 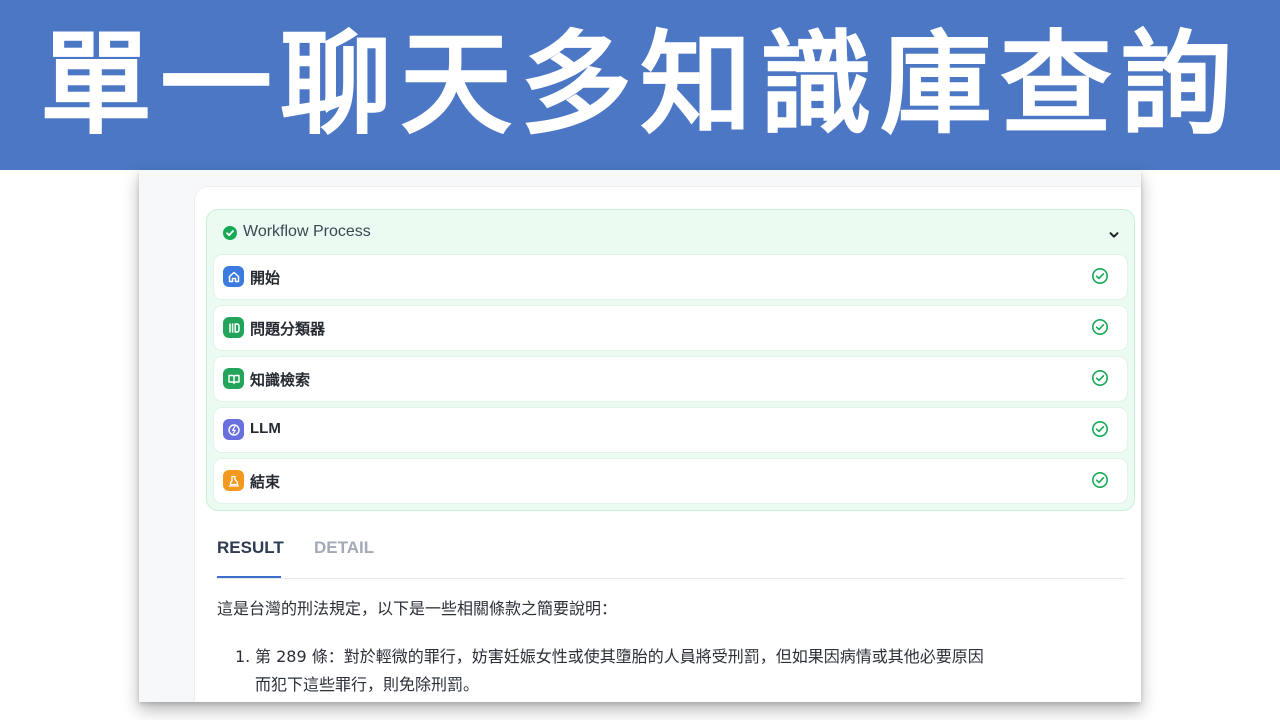 What do you see at coordinates (670, 232) in the screenshot?
I see `workflow-header: Workflow Process` at bounding box center [670, 232].